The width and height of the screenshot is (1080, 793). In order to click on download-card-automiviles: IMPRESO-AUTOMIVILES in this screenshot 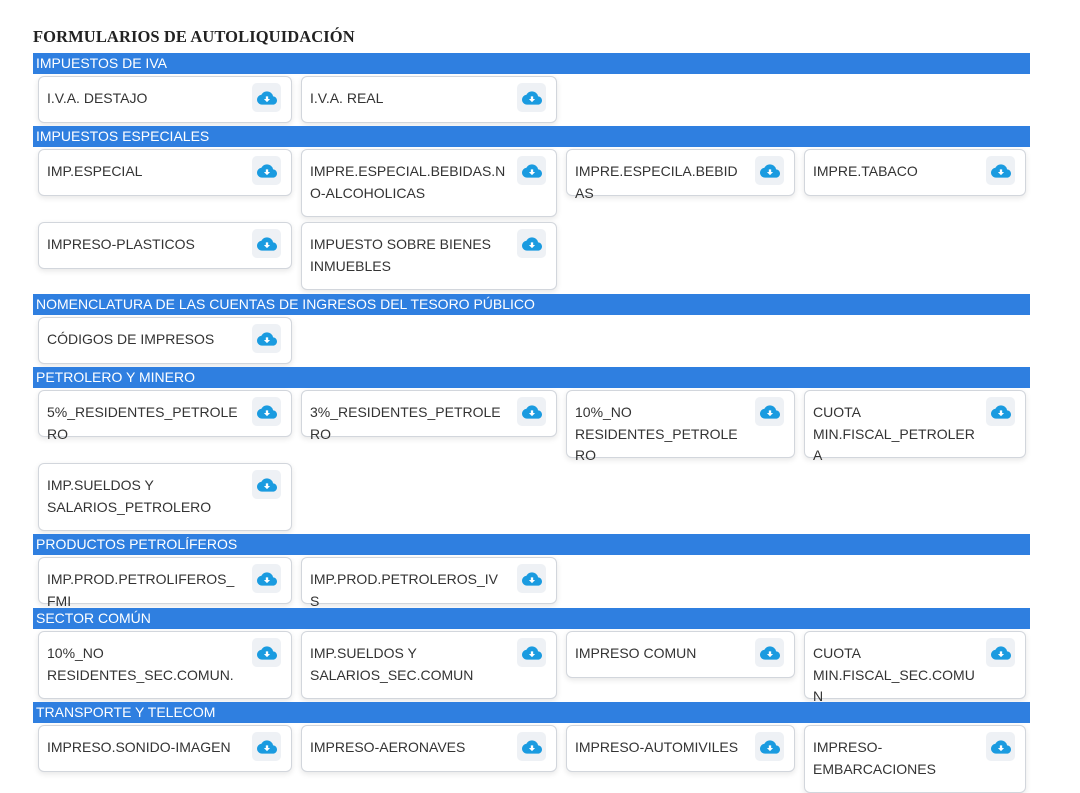, I will do `click(680, 748)`.